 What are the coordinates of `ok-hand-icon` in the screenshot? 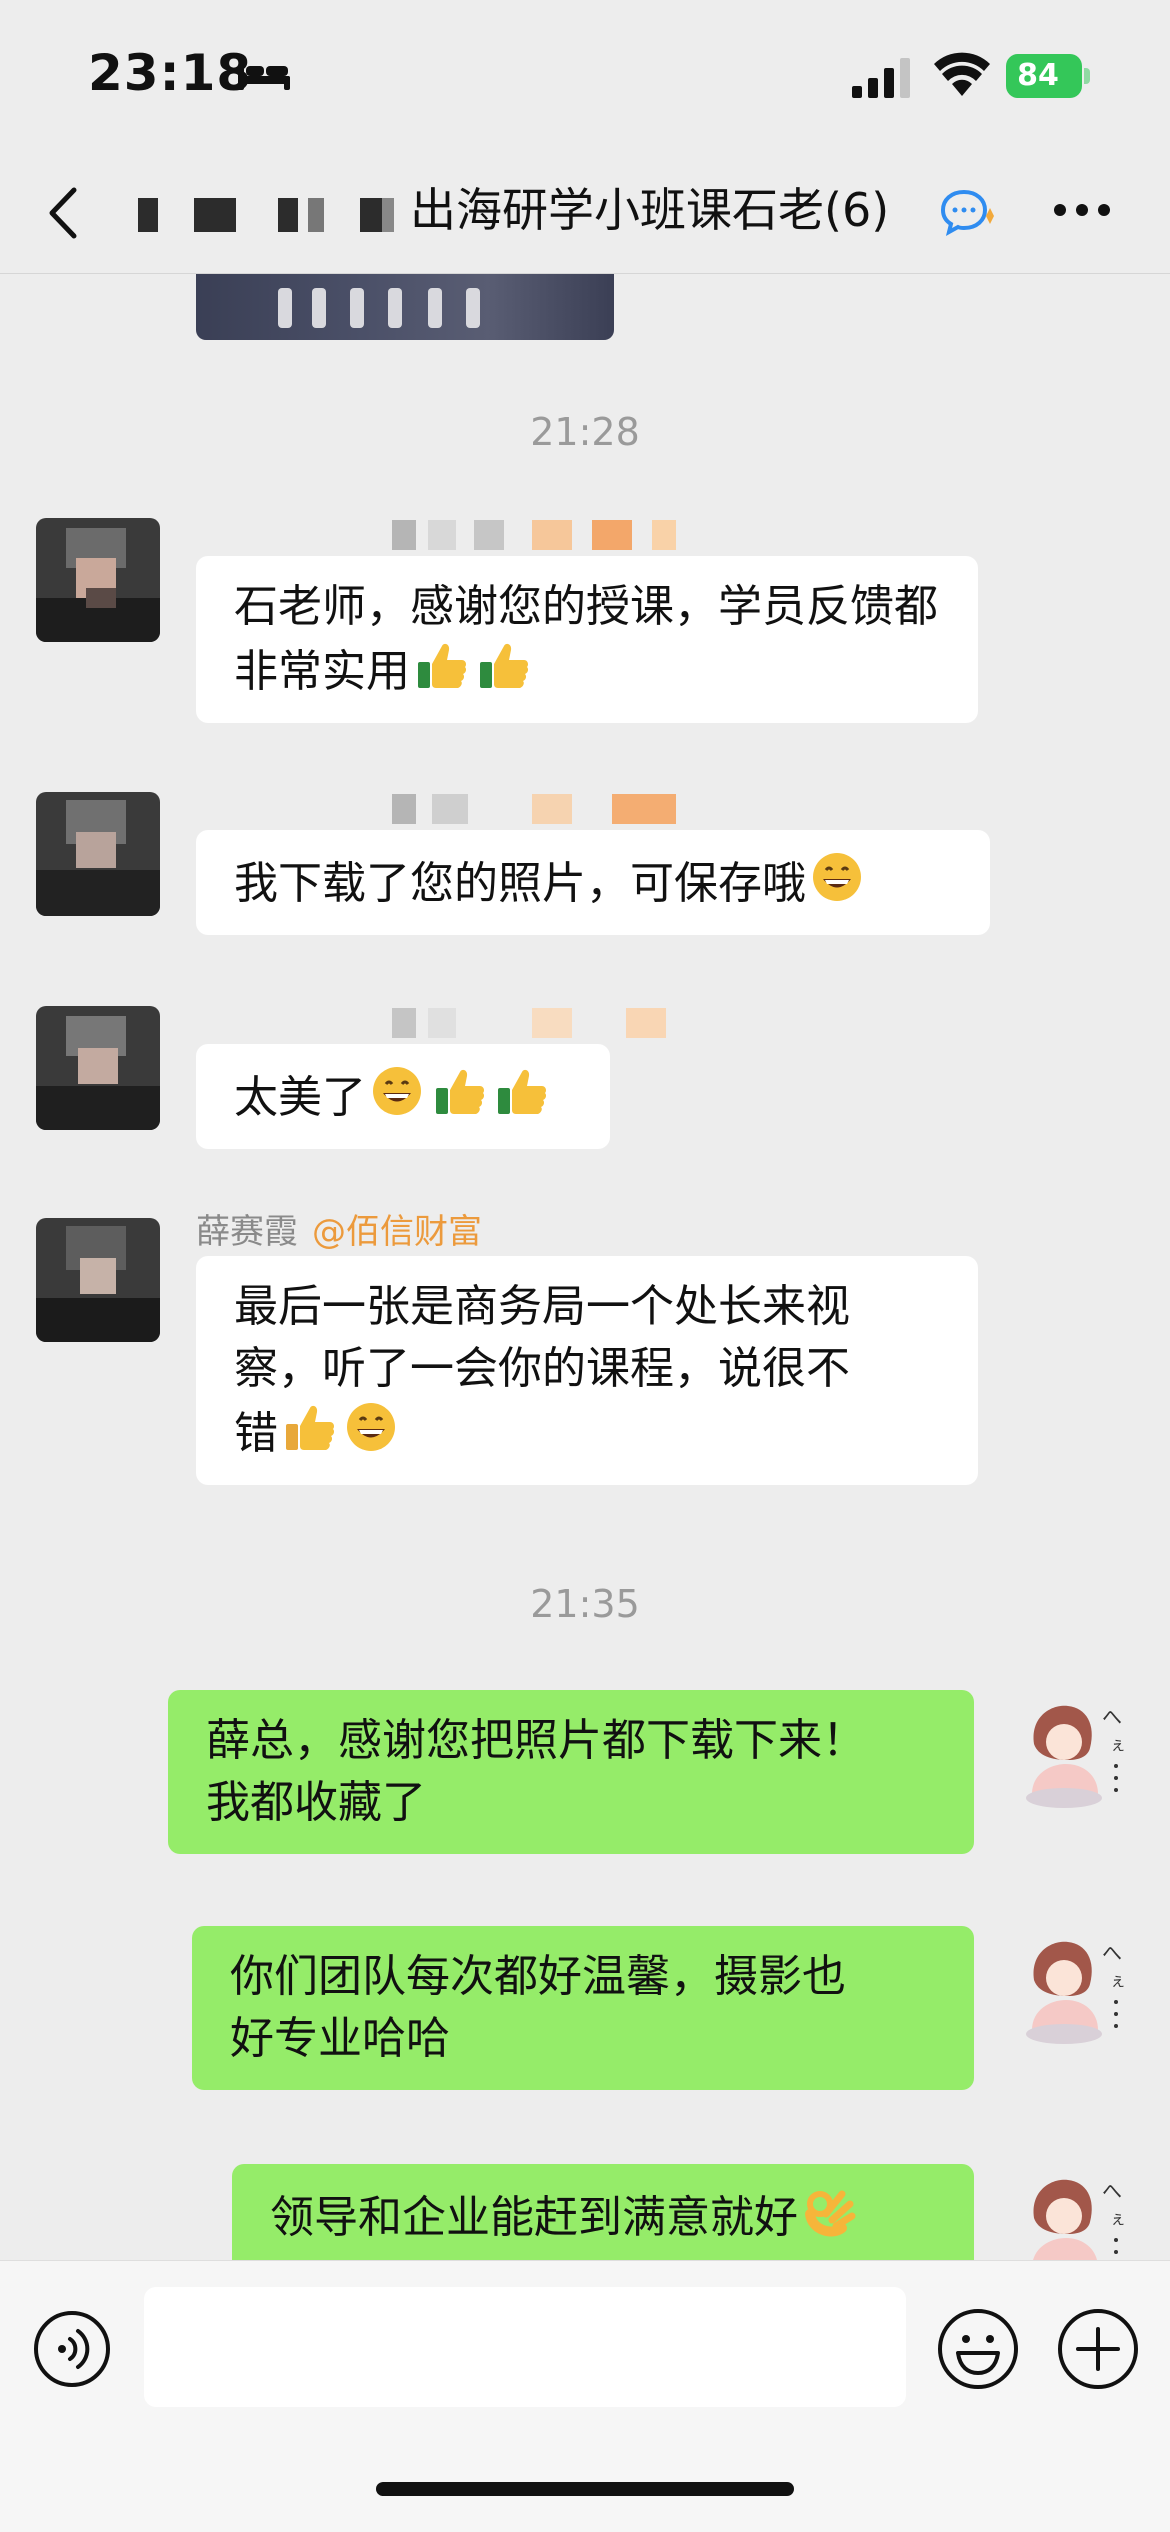 It's located at (830, 2213).